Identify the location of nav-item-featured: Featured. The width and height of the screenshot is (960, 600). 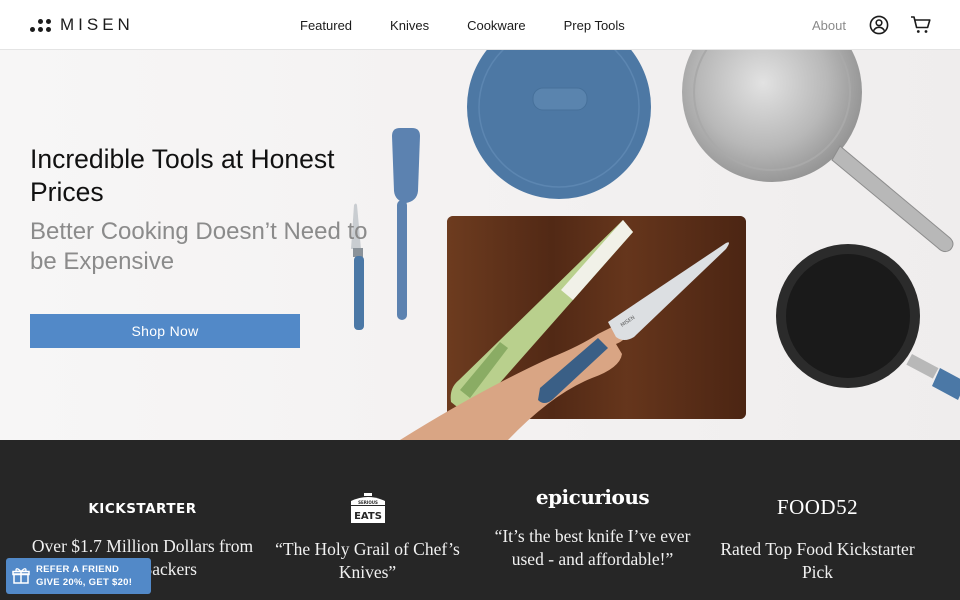
(326, 25).